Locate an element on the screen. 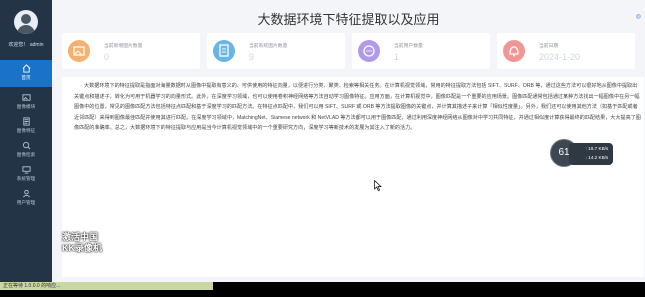 This screenshot has width=645, height=297. image-icon is located at coordinates (26, 97).